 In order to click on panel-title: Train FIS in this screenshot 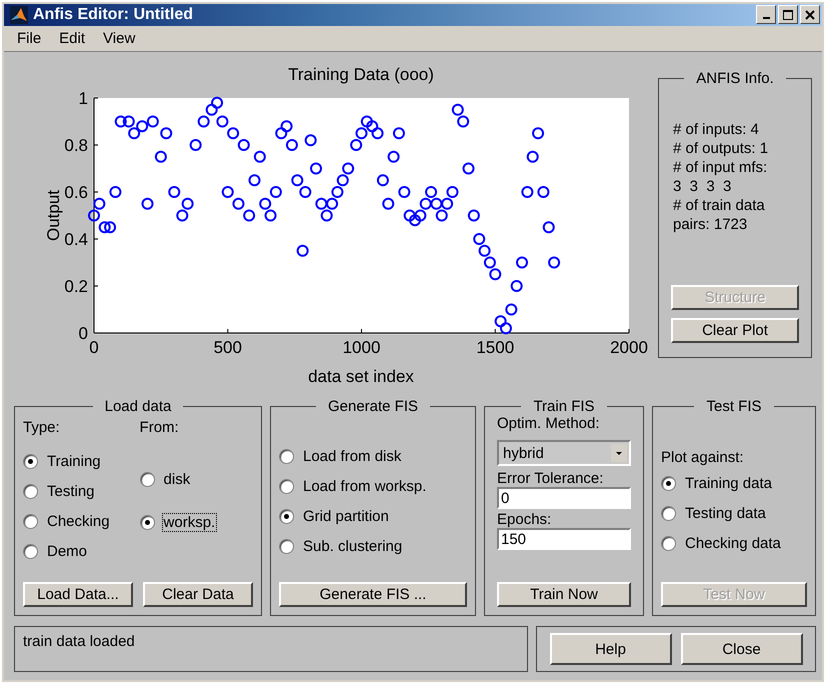, I will do `click(564, 406)`.